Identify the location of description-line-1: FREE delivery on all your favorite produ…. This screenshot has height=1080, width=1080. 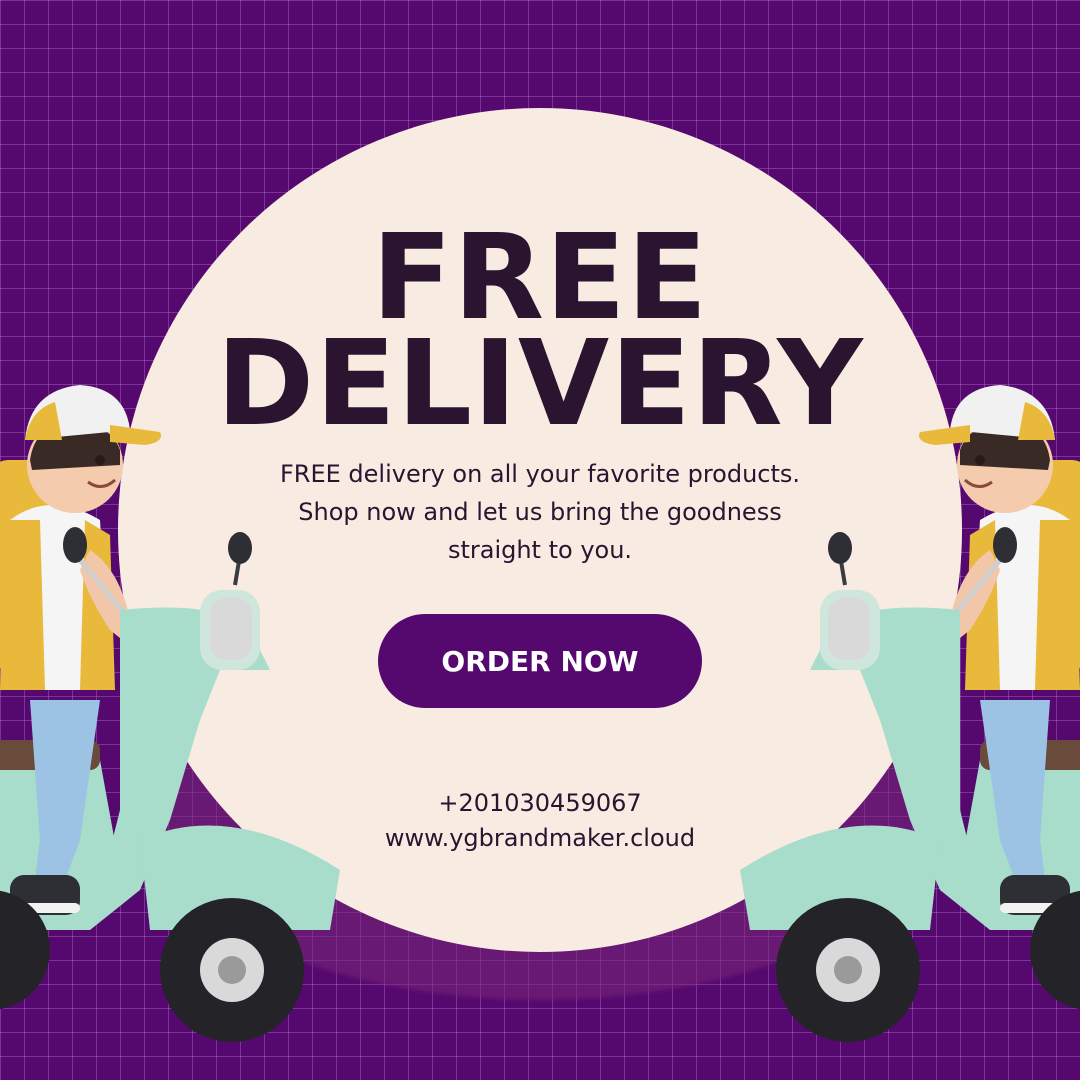
(540, 474).